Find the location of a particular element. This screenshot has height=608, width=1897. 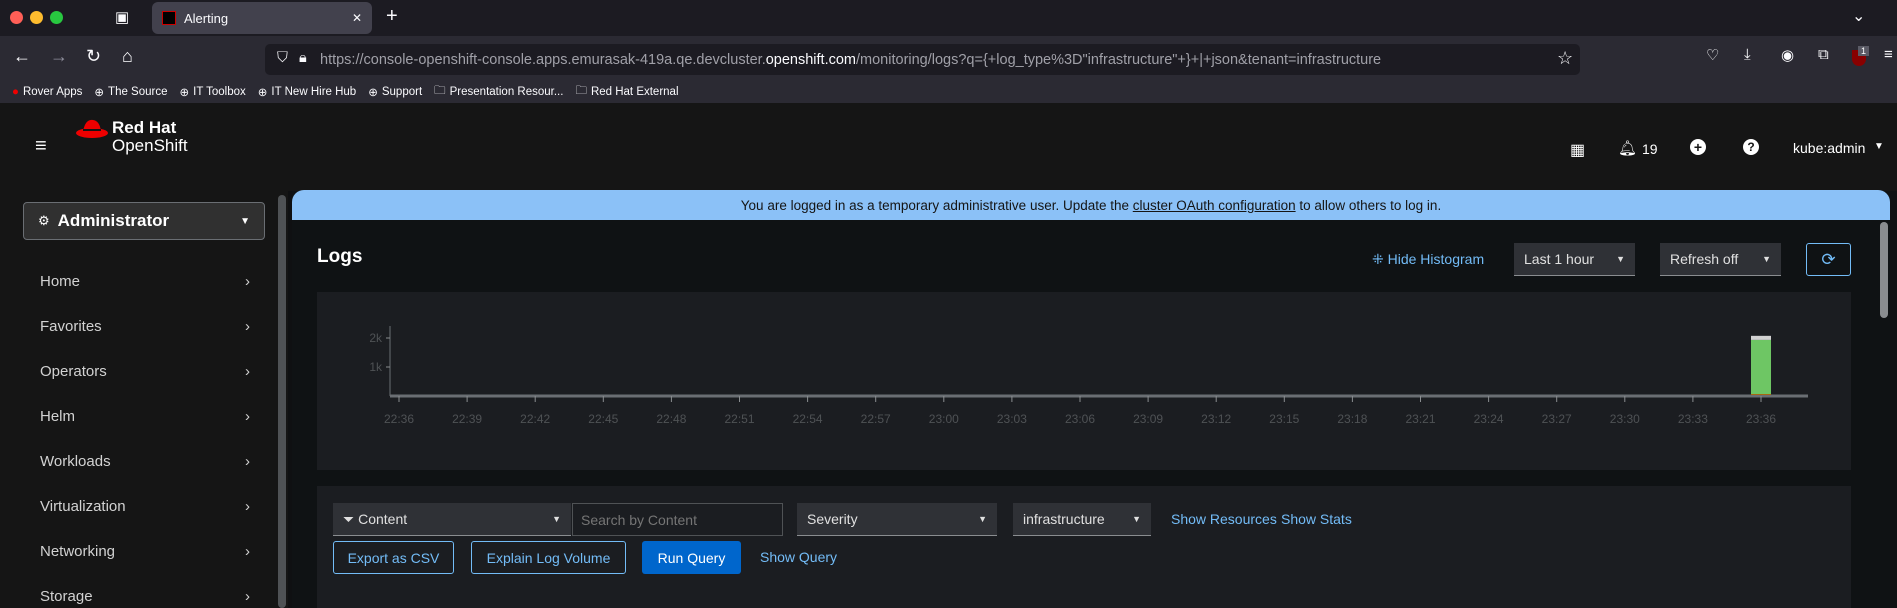

browser-tab-alerting: Alerting ✕ is located at coordinates (262, 18).